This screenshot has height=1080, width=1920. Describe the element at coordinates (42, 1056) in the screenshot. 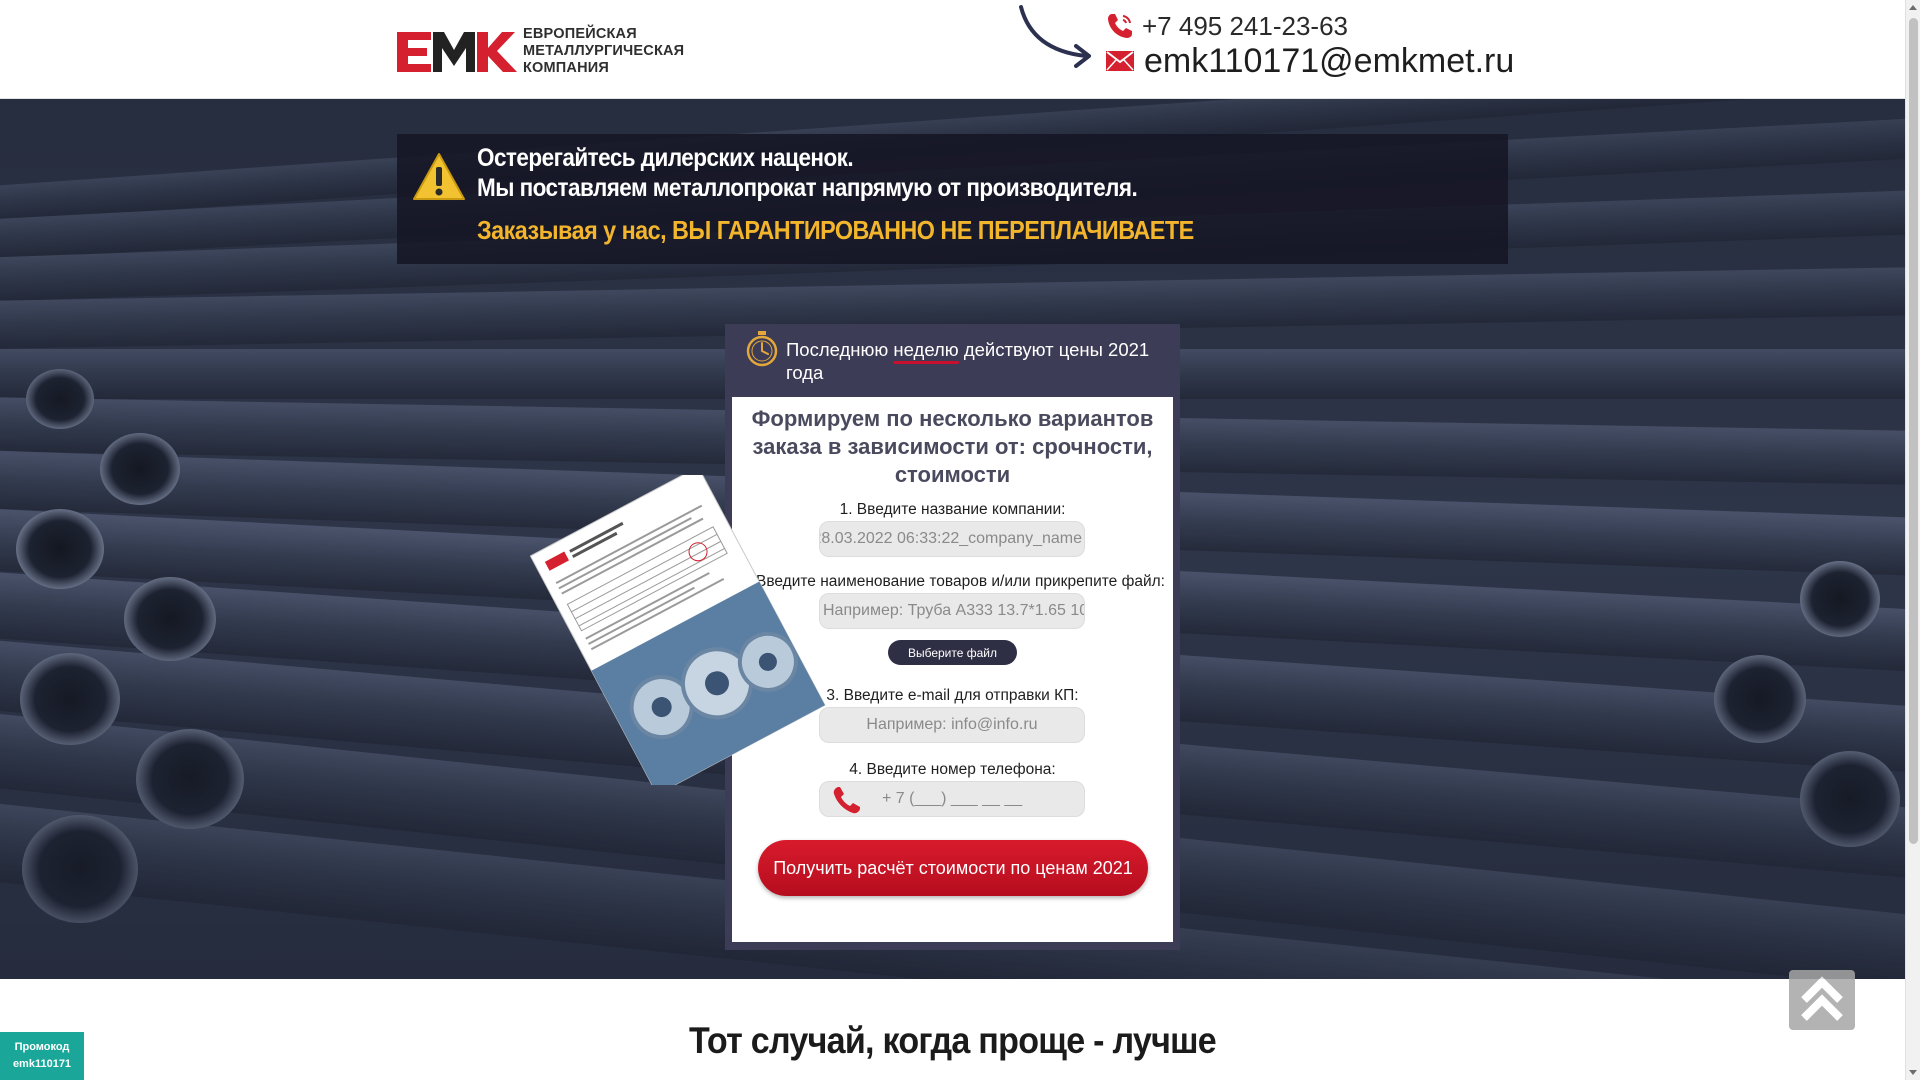

I see `promo-code-badge: Промокод emk110171` at that location.